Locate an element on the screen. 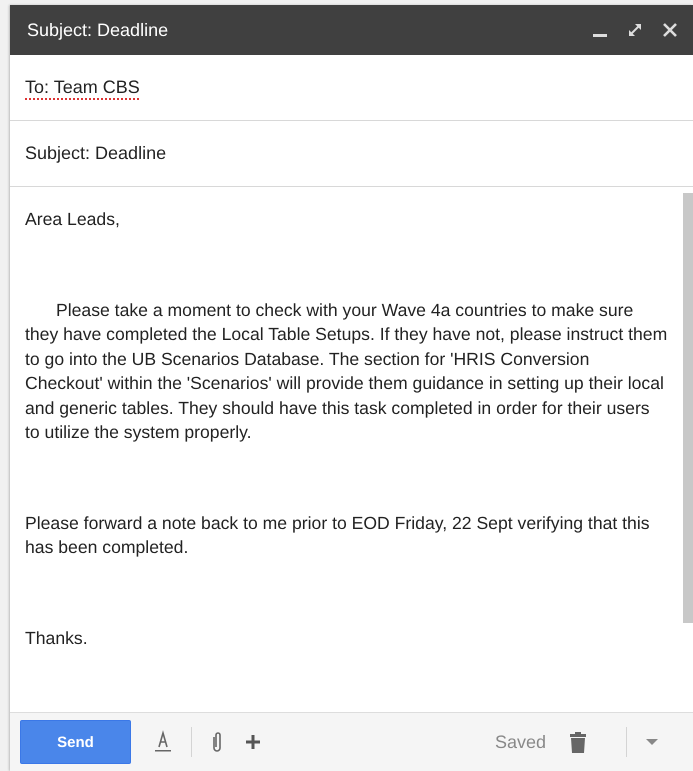 The width and height of the screenshot is (693, 771). scrollbar-thumb is located at coordinates (688, 408).